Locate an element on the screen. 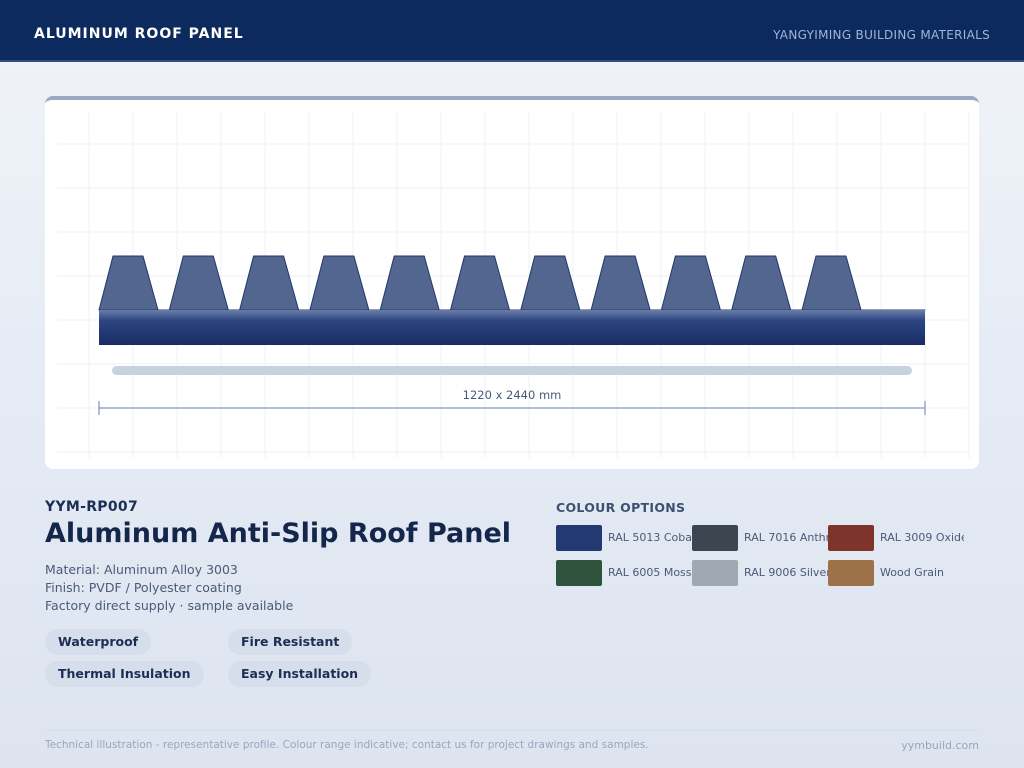  panel-ribs is located at coordinates (512, 283).